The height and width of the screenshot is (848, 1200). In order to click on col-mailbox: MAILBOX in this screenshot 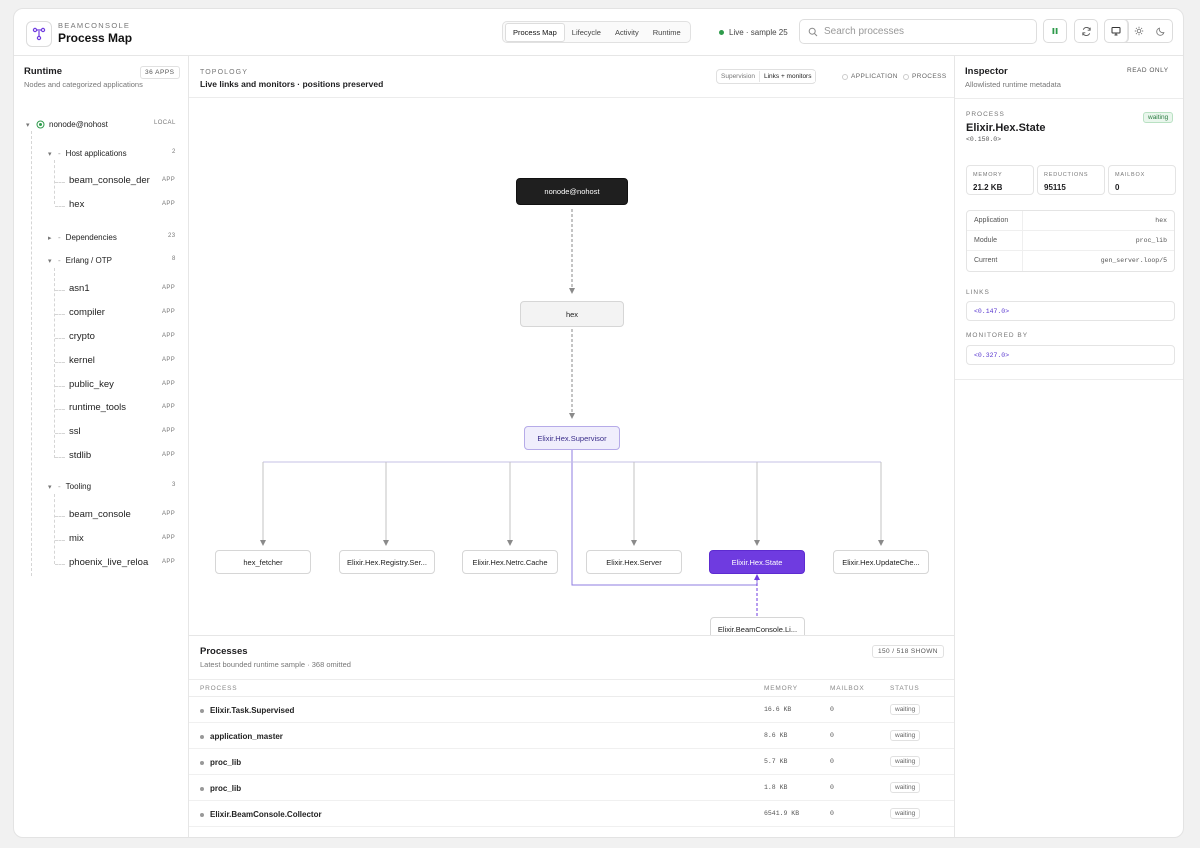, I will do `click(847, 688)`.